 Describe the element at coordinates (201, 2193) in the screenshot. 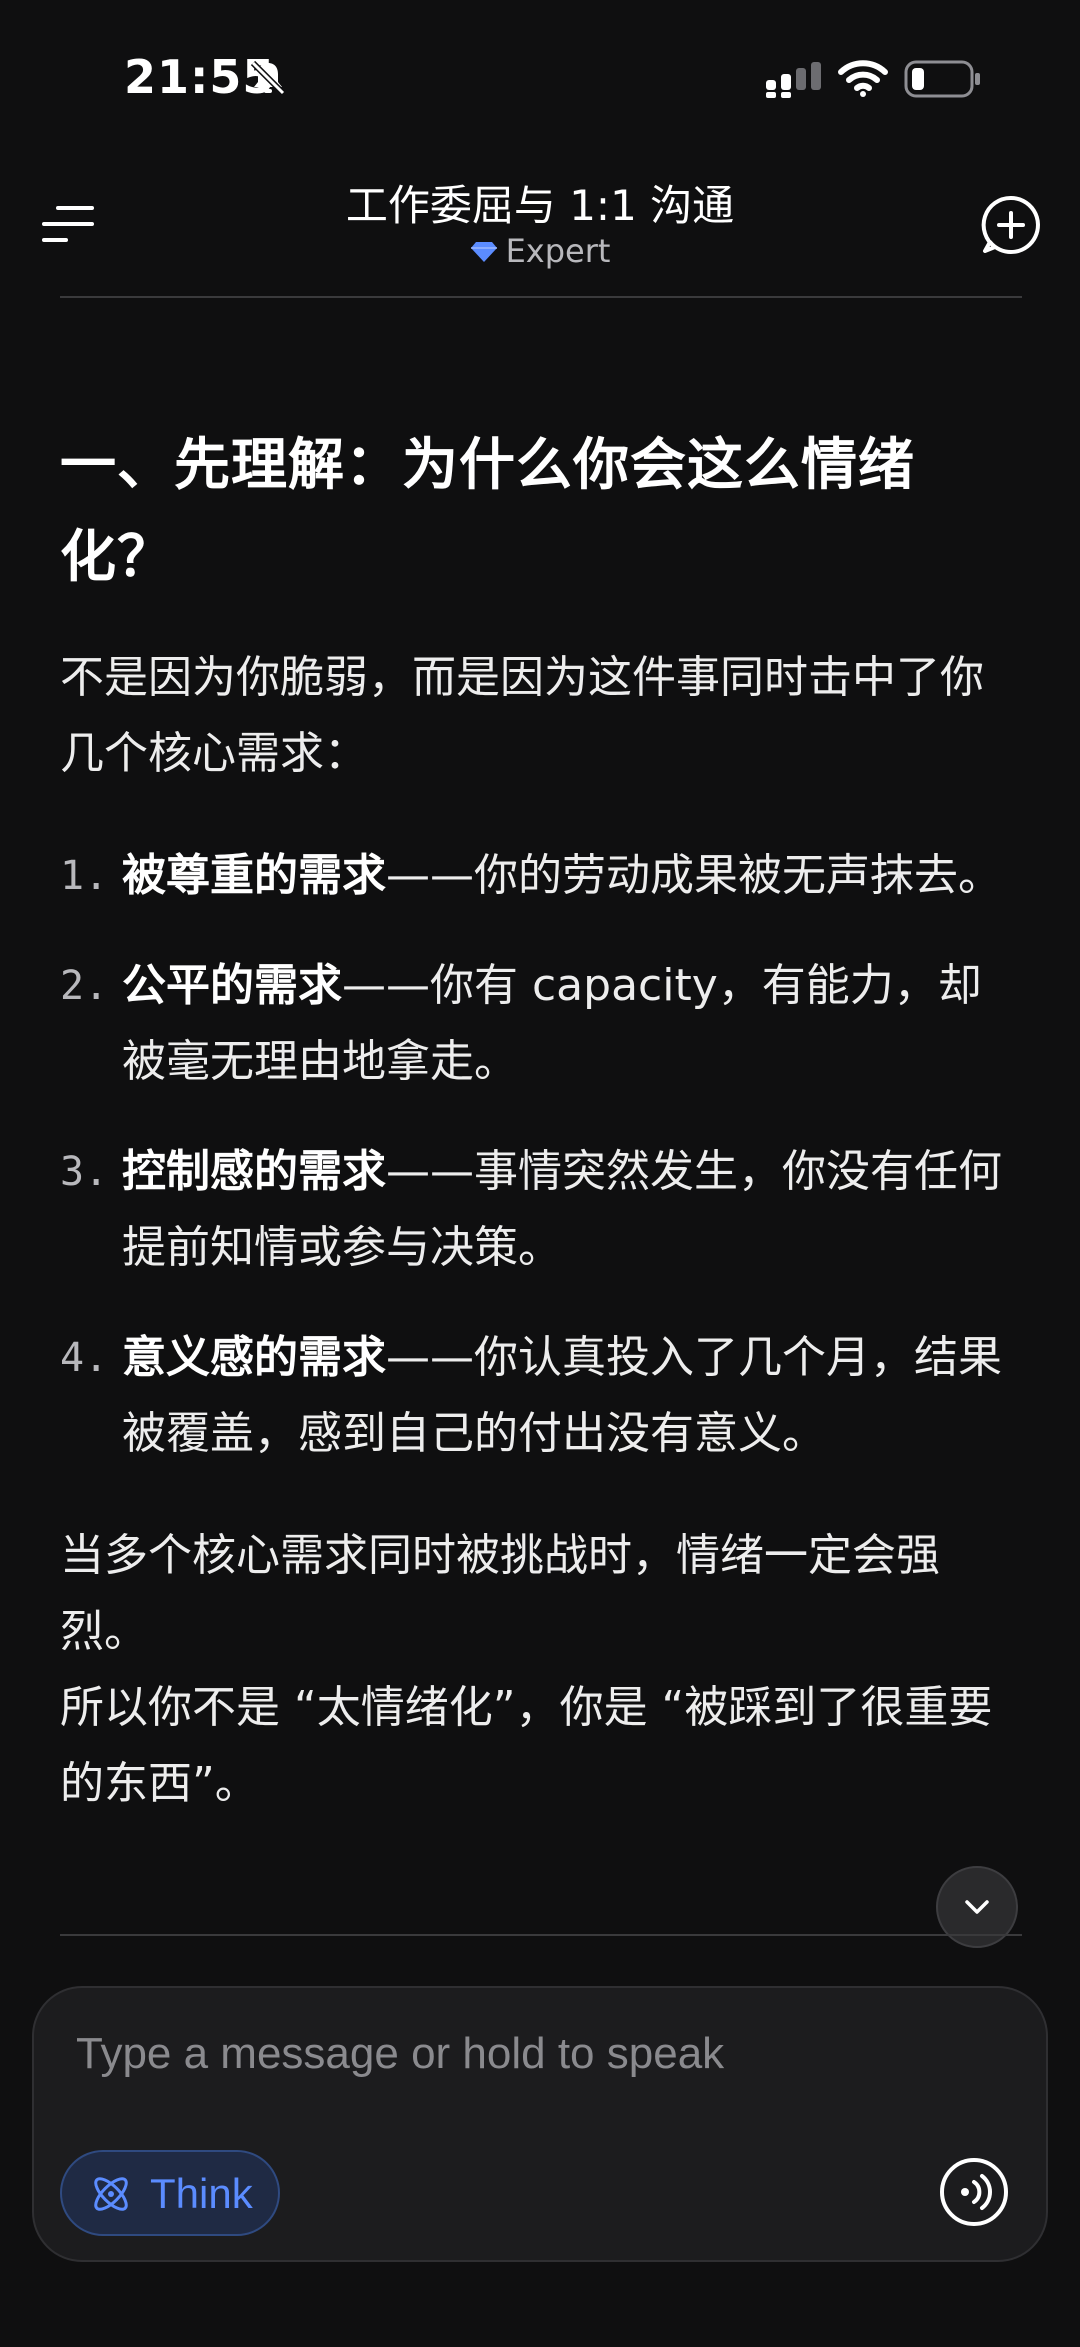

I see `think-label: Think` at that location.